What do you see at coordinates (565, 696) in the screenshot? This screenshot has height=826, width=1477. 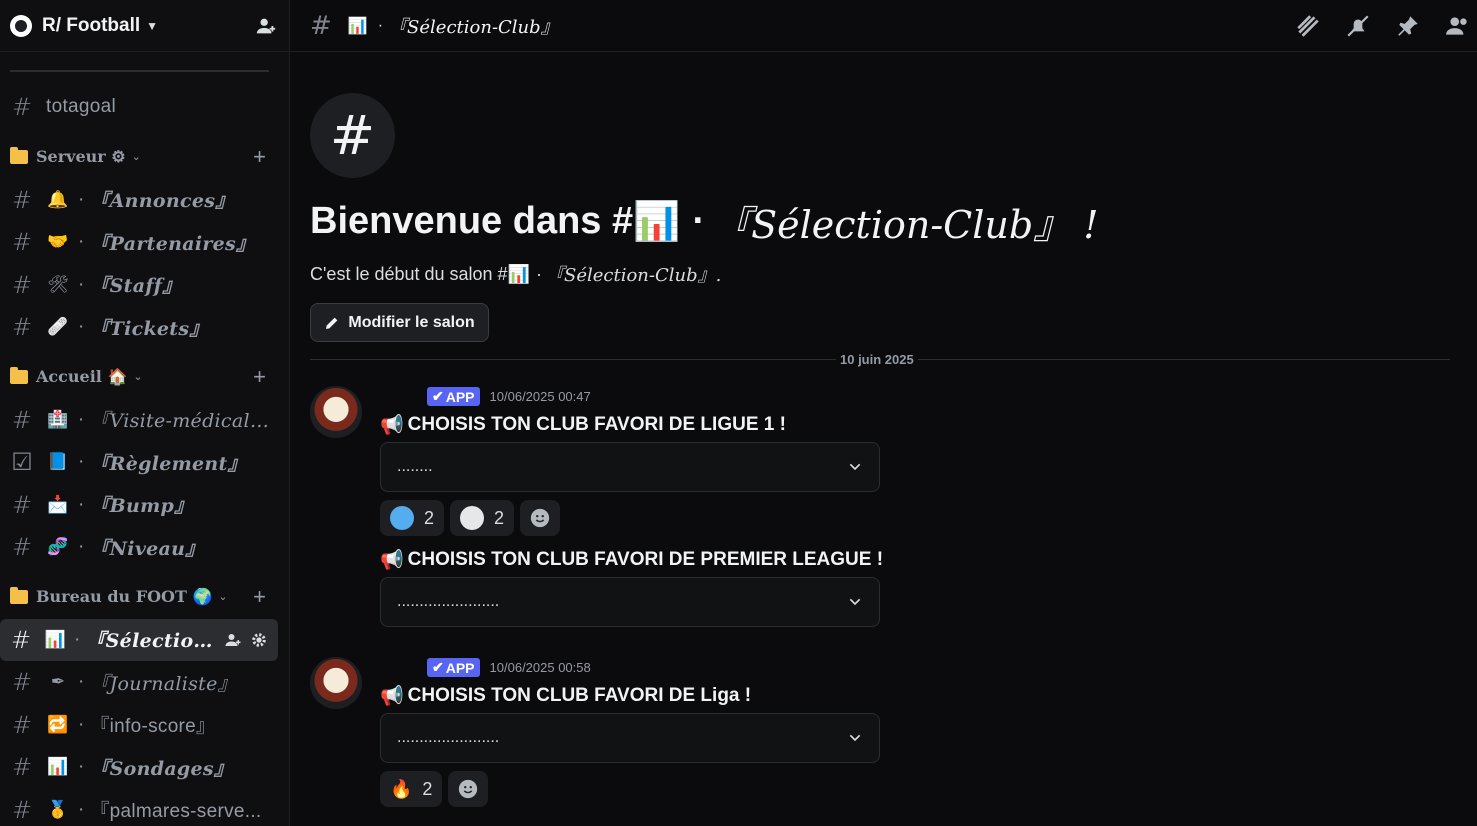 I see `message-headline: 📢 CHOISIS TON CLUB FAVORI DE Liga !` at bounding box center [565, 696].